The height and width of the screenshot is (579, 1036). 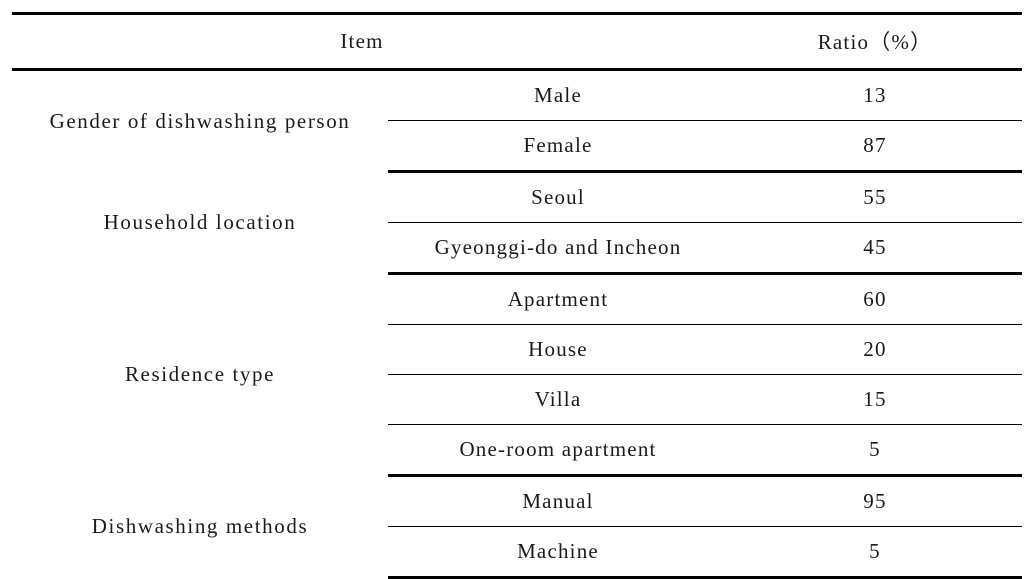 I want to click on table-row: Gender of dishwashing person Male 13, so click(x=517, y=101).